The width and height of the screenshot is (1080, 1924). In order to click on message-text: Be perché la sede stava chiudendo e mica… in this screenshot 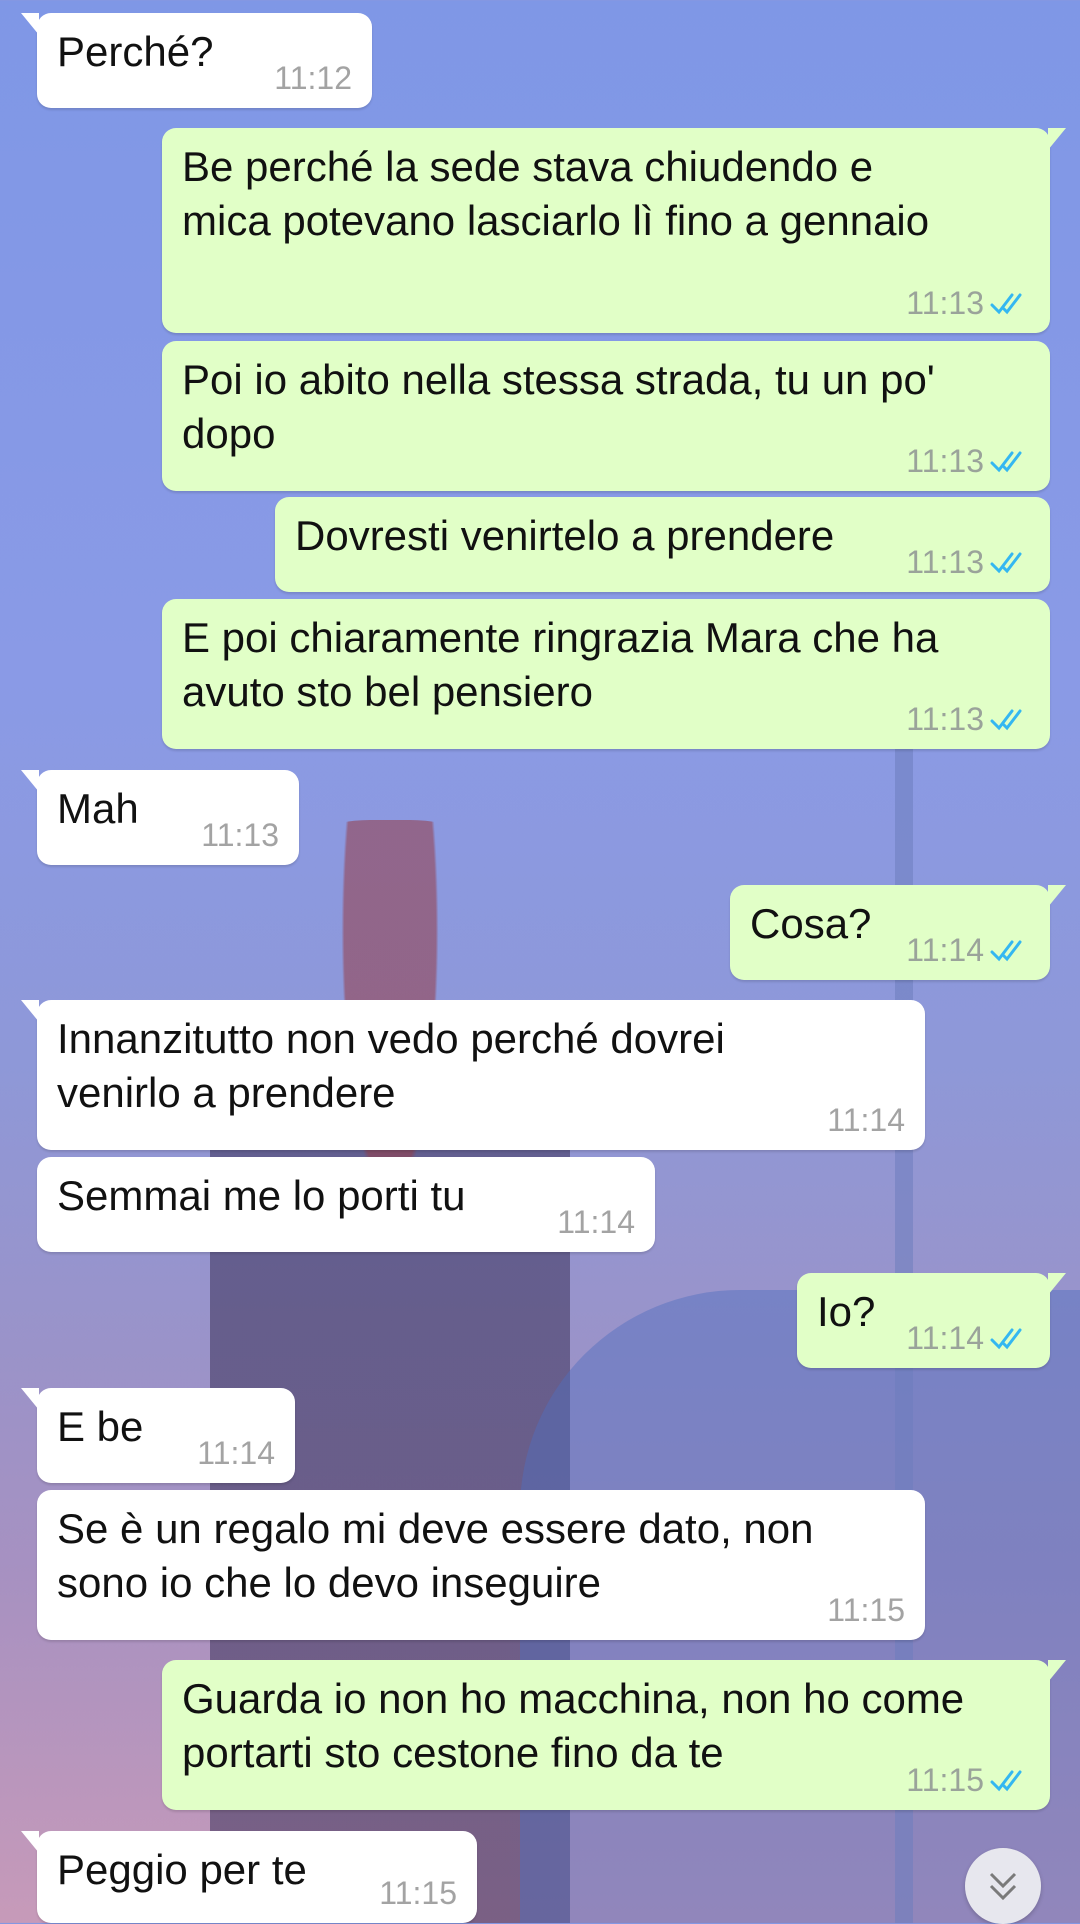, I will do `click(556, 193)`.